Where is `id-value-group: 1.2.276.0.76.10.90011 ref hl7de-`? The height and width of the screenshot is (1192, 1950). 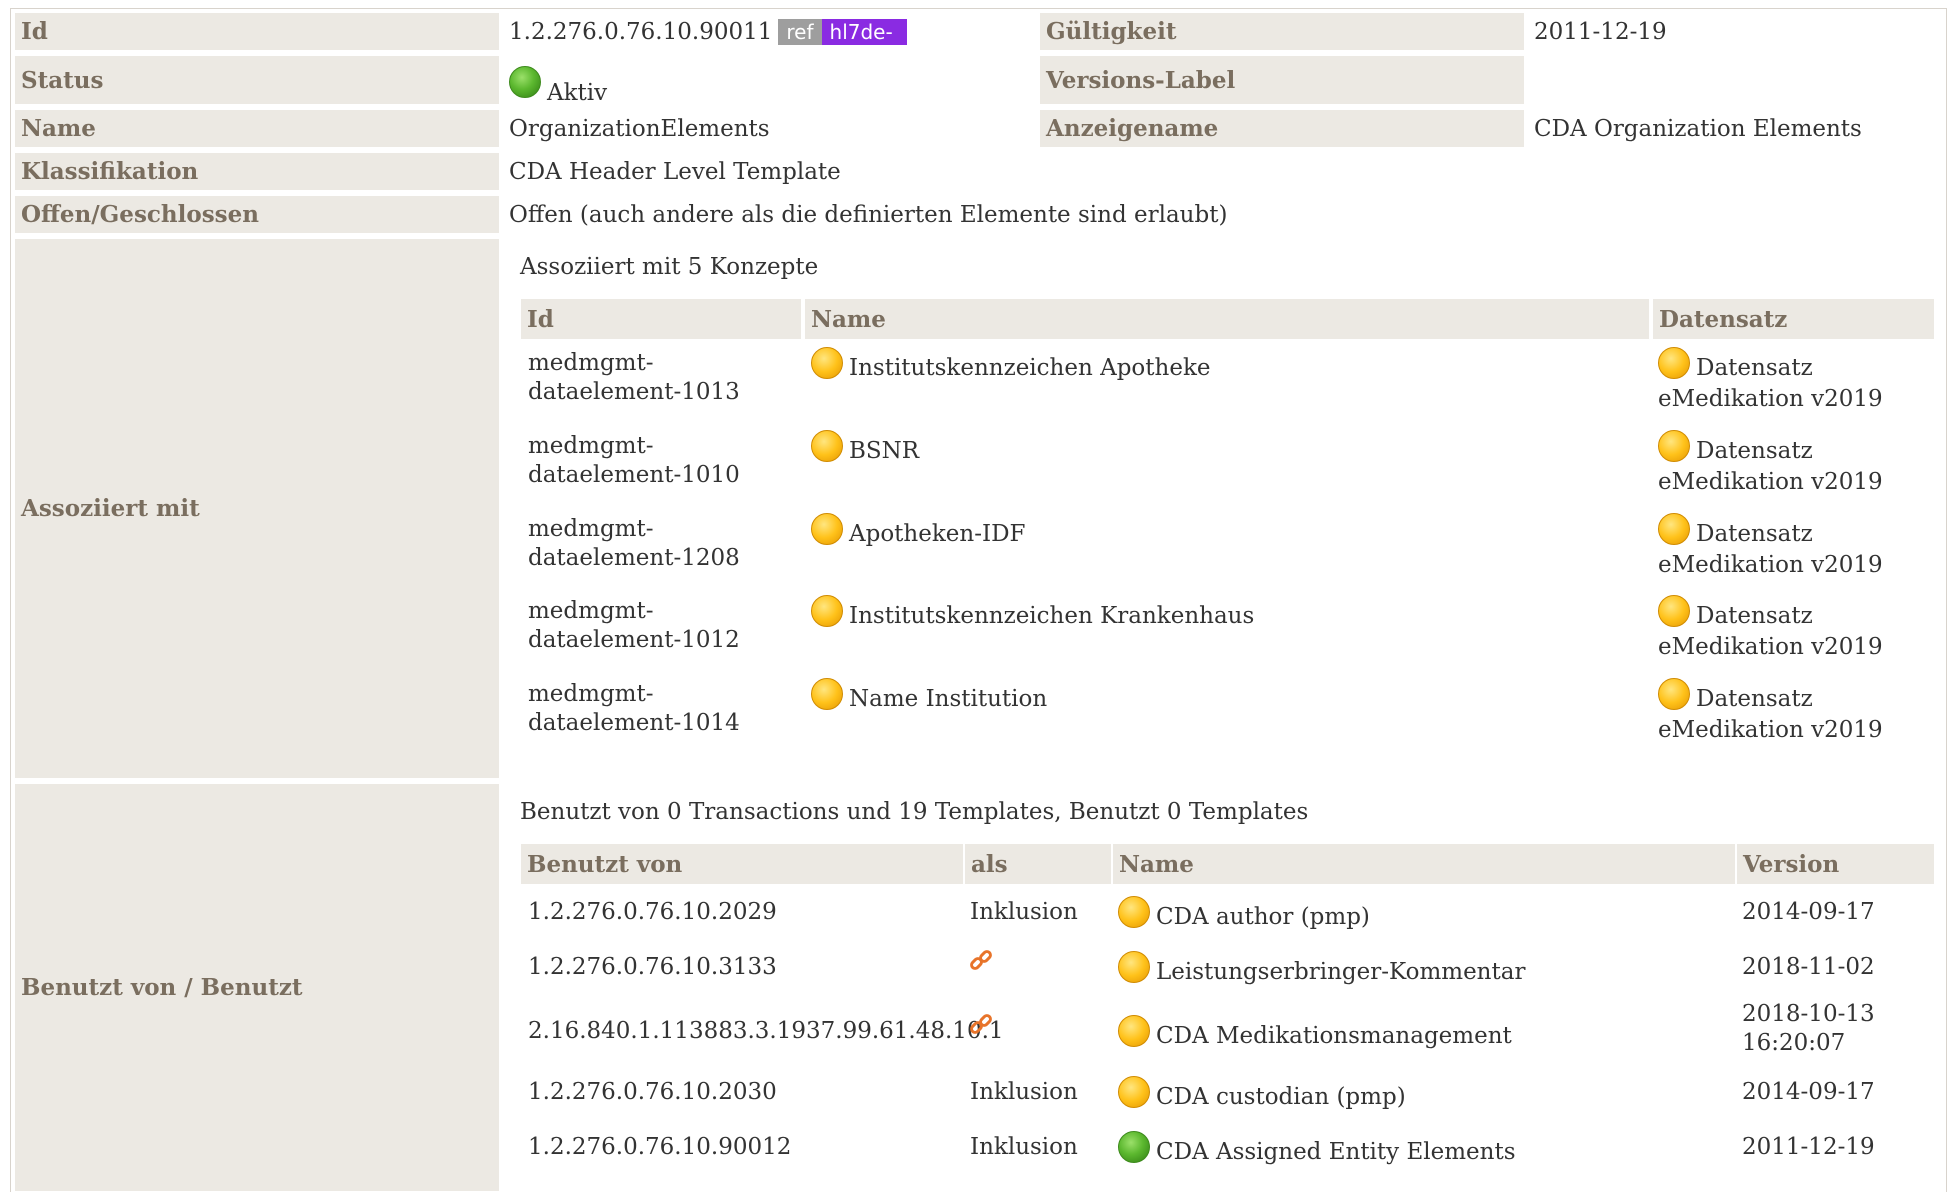 id-value-group: 1.2.276.0.76.10.90011 ref hl7de- is located at coordinates (708, 31).